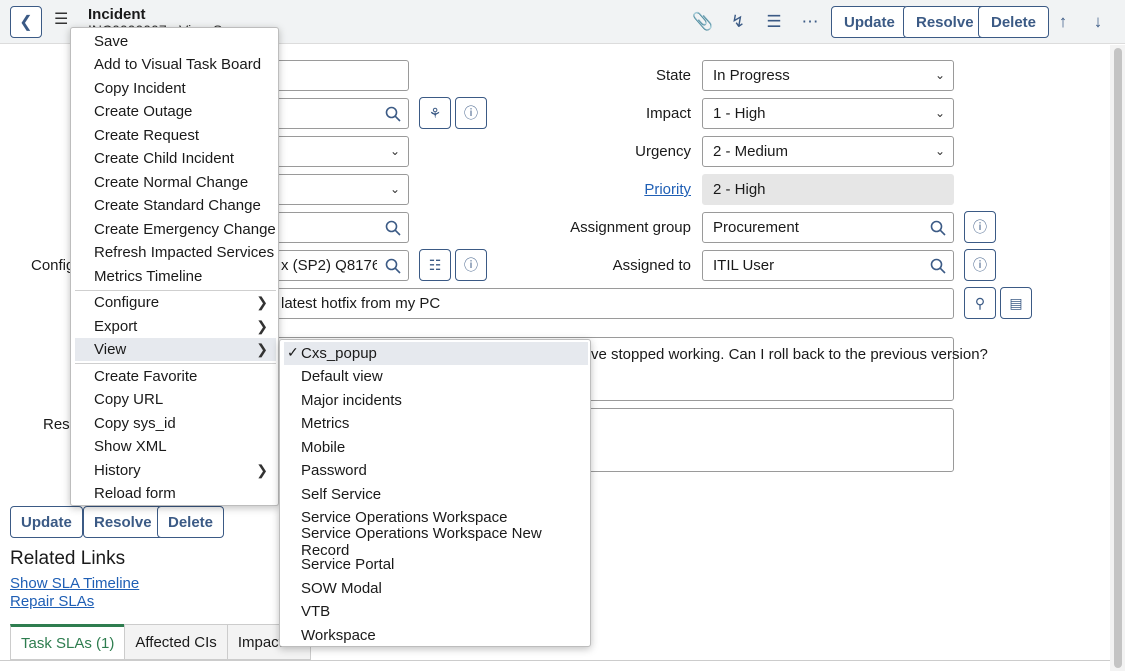 The height and width of the screenshot is (671, 1125). Describe the element at coordinates (191, 522) in the screenshot. I see `delete-button-bottom: Delete` at that location.